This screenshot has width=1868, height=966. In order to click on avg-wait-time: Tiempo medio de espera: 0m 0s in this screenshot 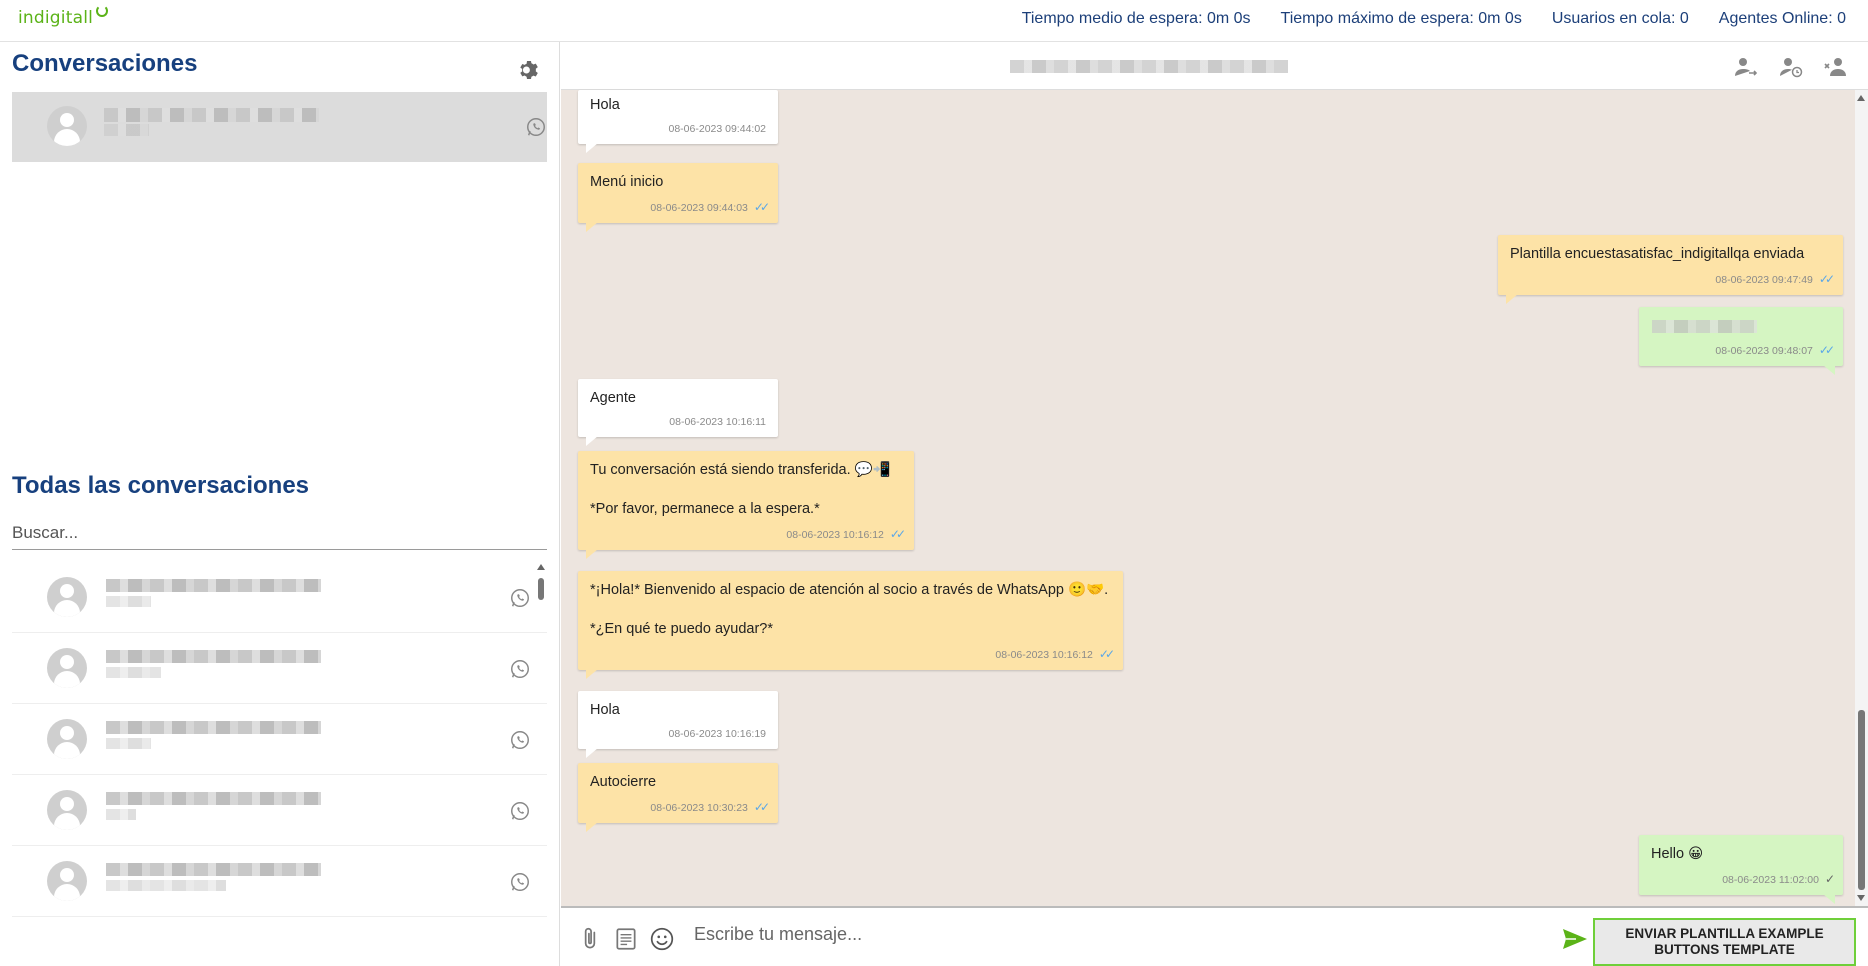, I will do `click(1136, 18)`.